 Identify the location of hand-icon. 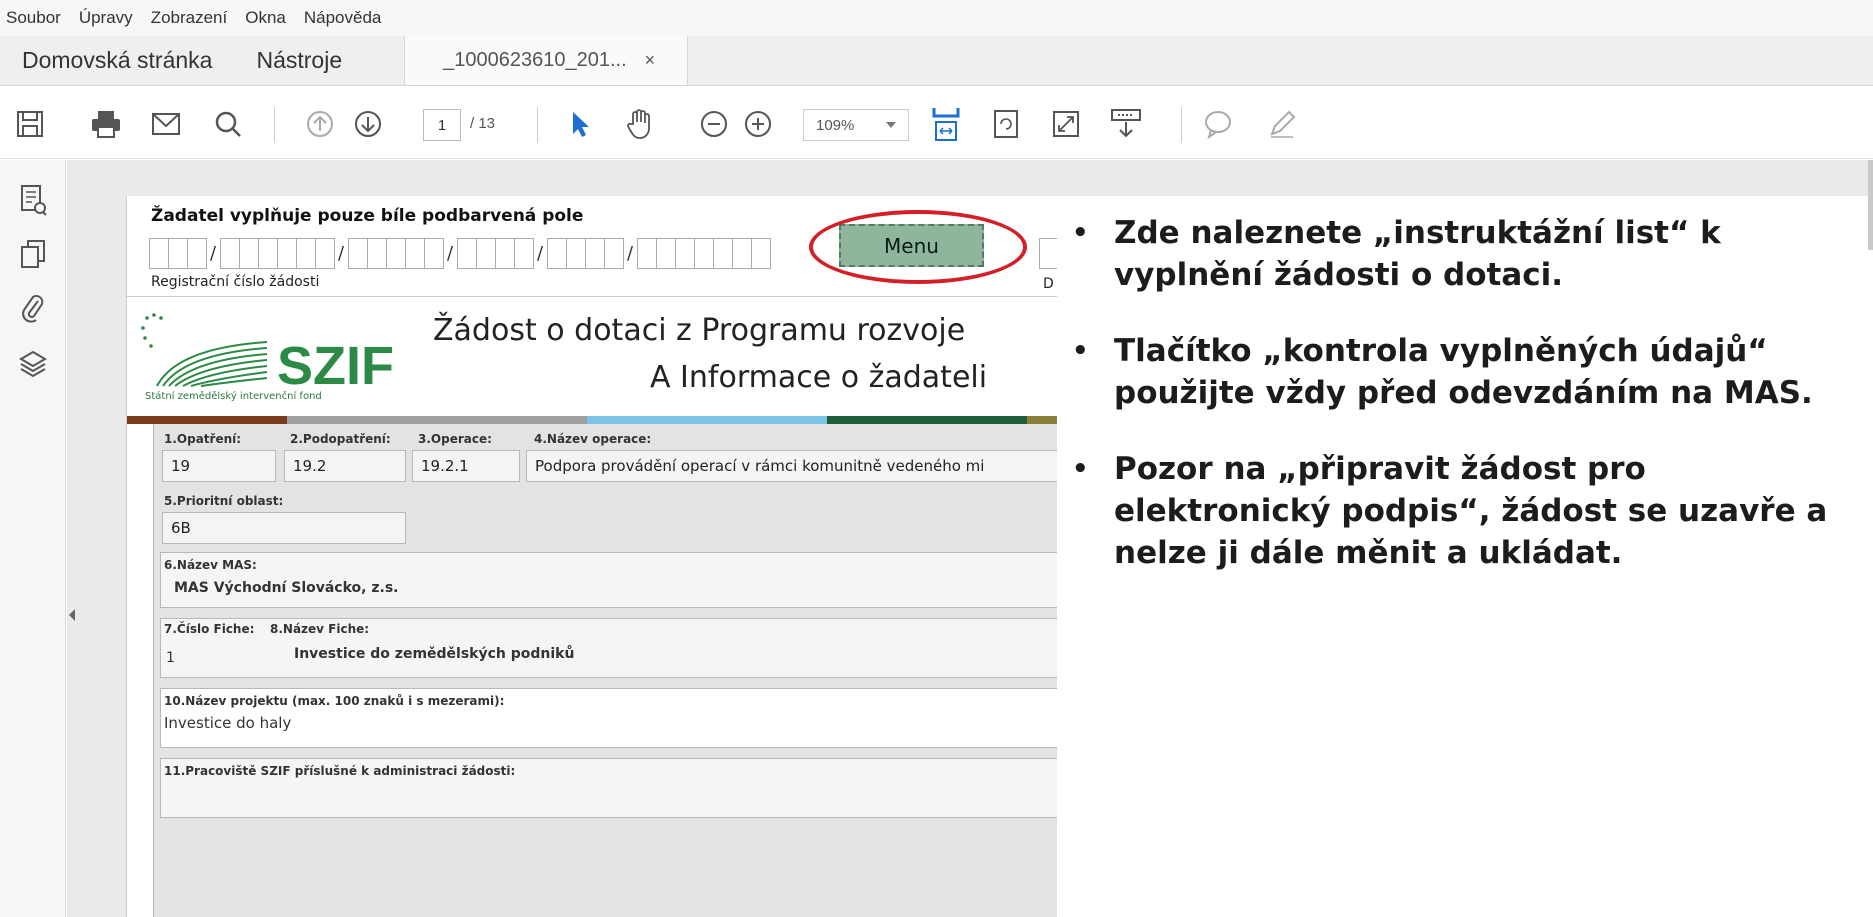
(640, 124).